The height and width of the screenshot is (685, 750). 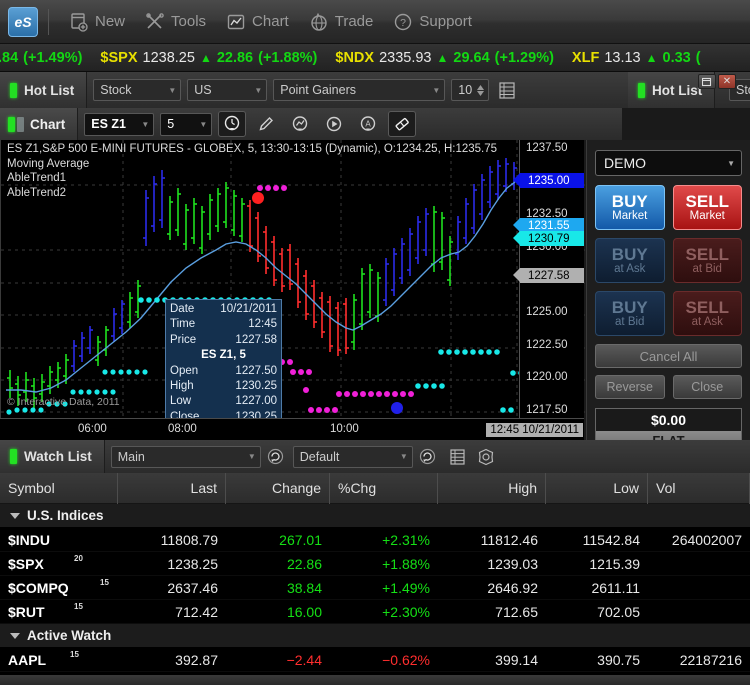 I want to click on tooltip-value-low: 1227.00, so click(x=256, y=401).